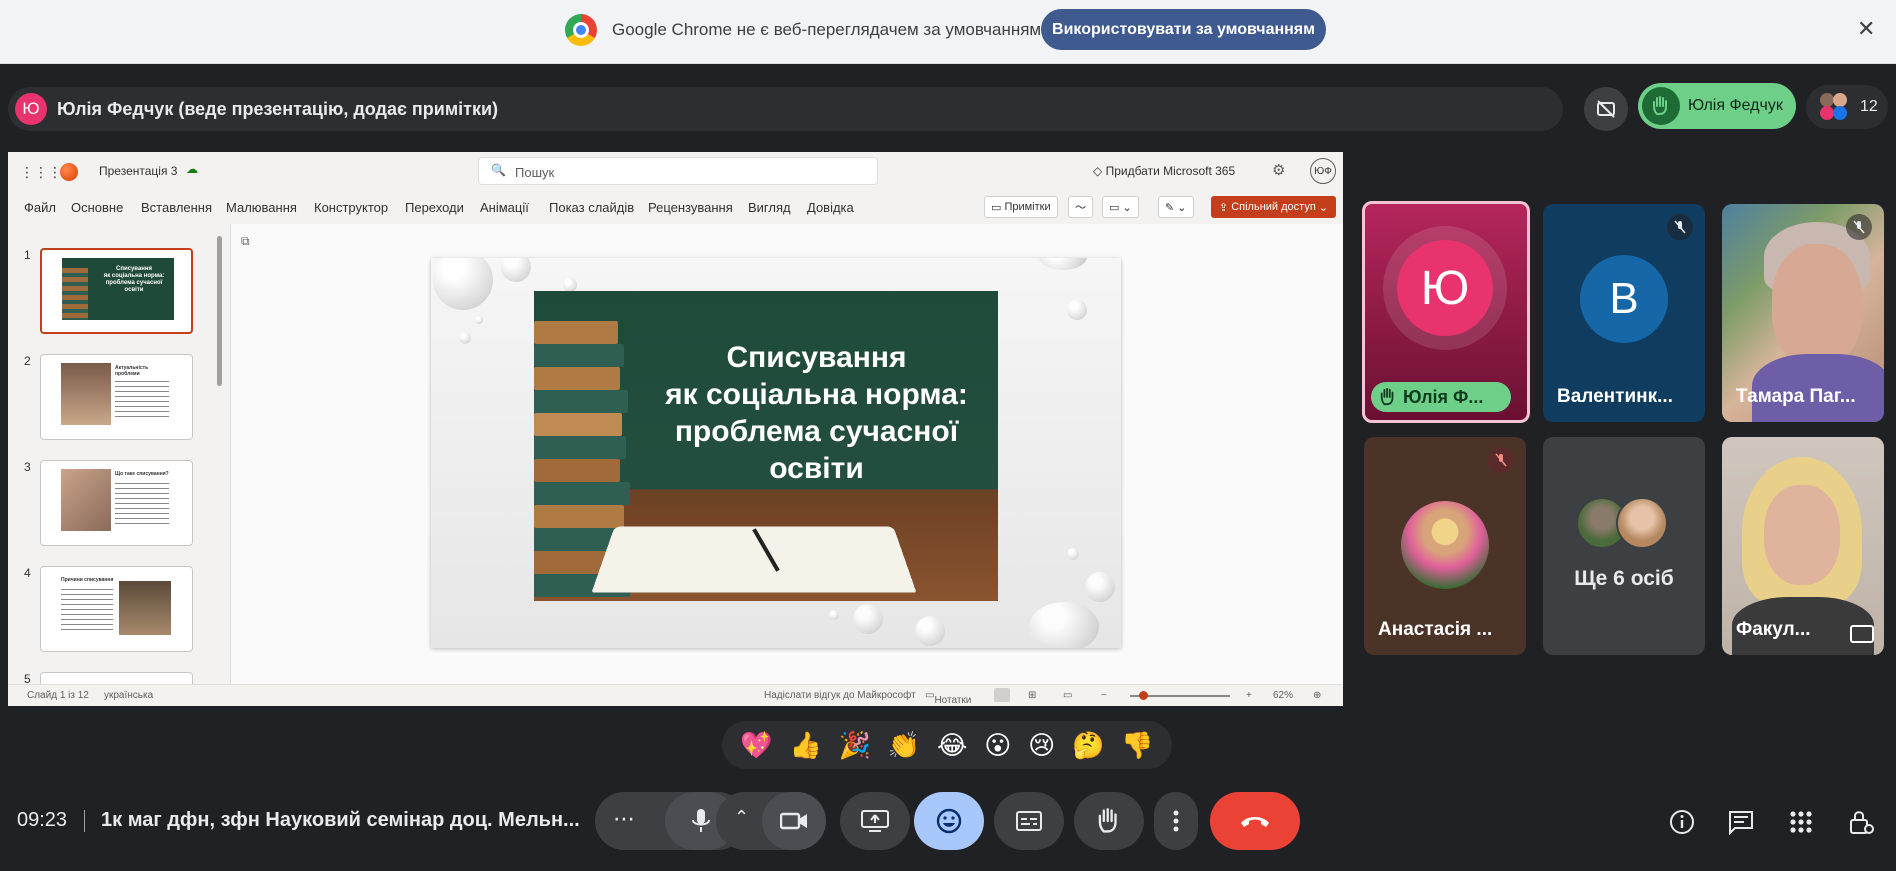 The height and width of the screenshot is (871, 1896). What do you see at coordinates (41, 172) in the screenshot?
I see `app-launcher-icon: ⋮⋮⋮` at bounding box center [41, 172].